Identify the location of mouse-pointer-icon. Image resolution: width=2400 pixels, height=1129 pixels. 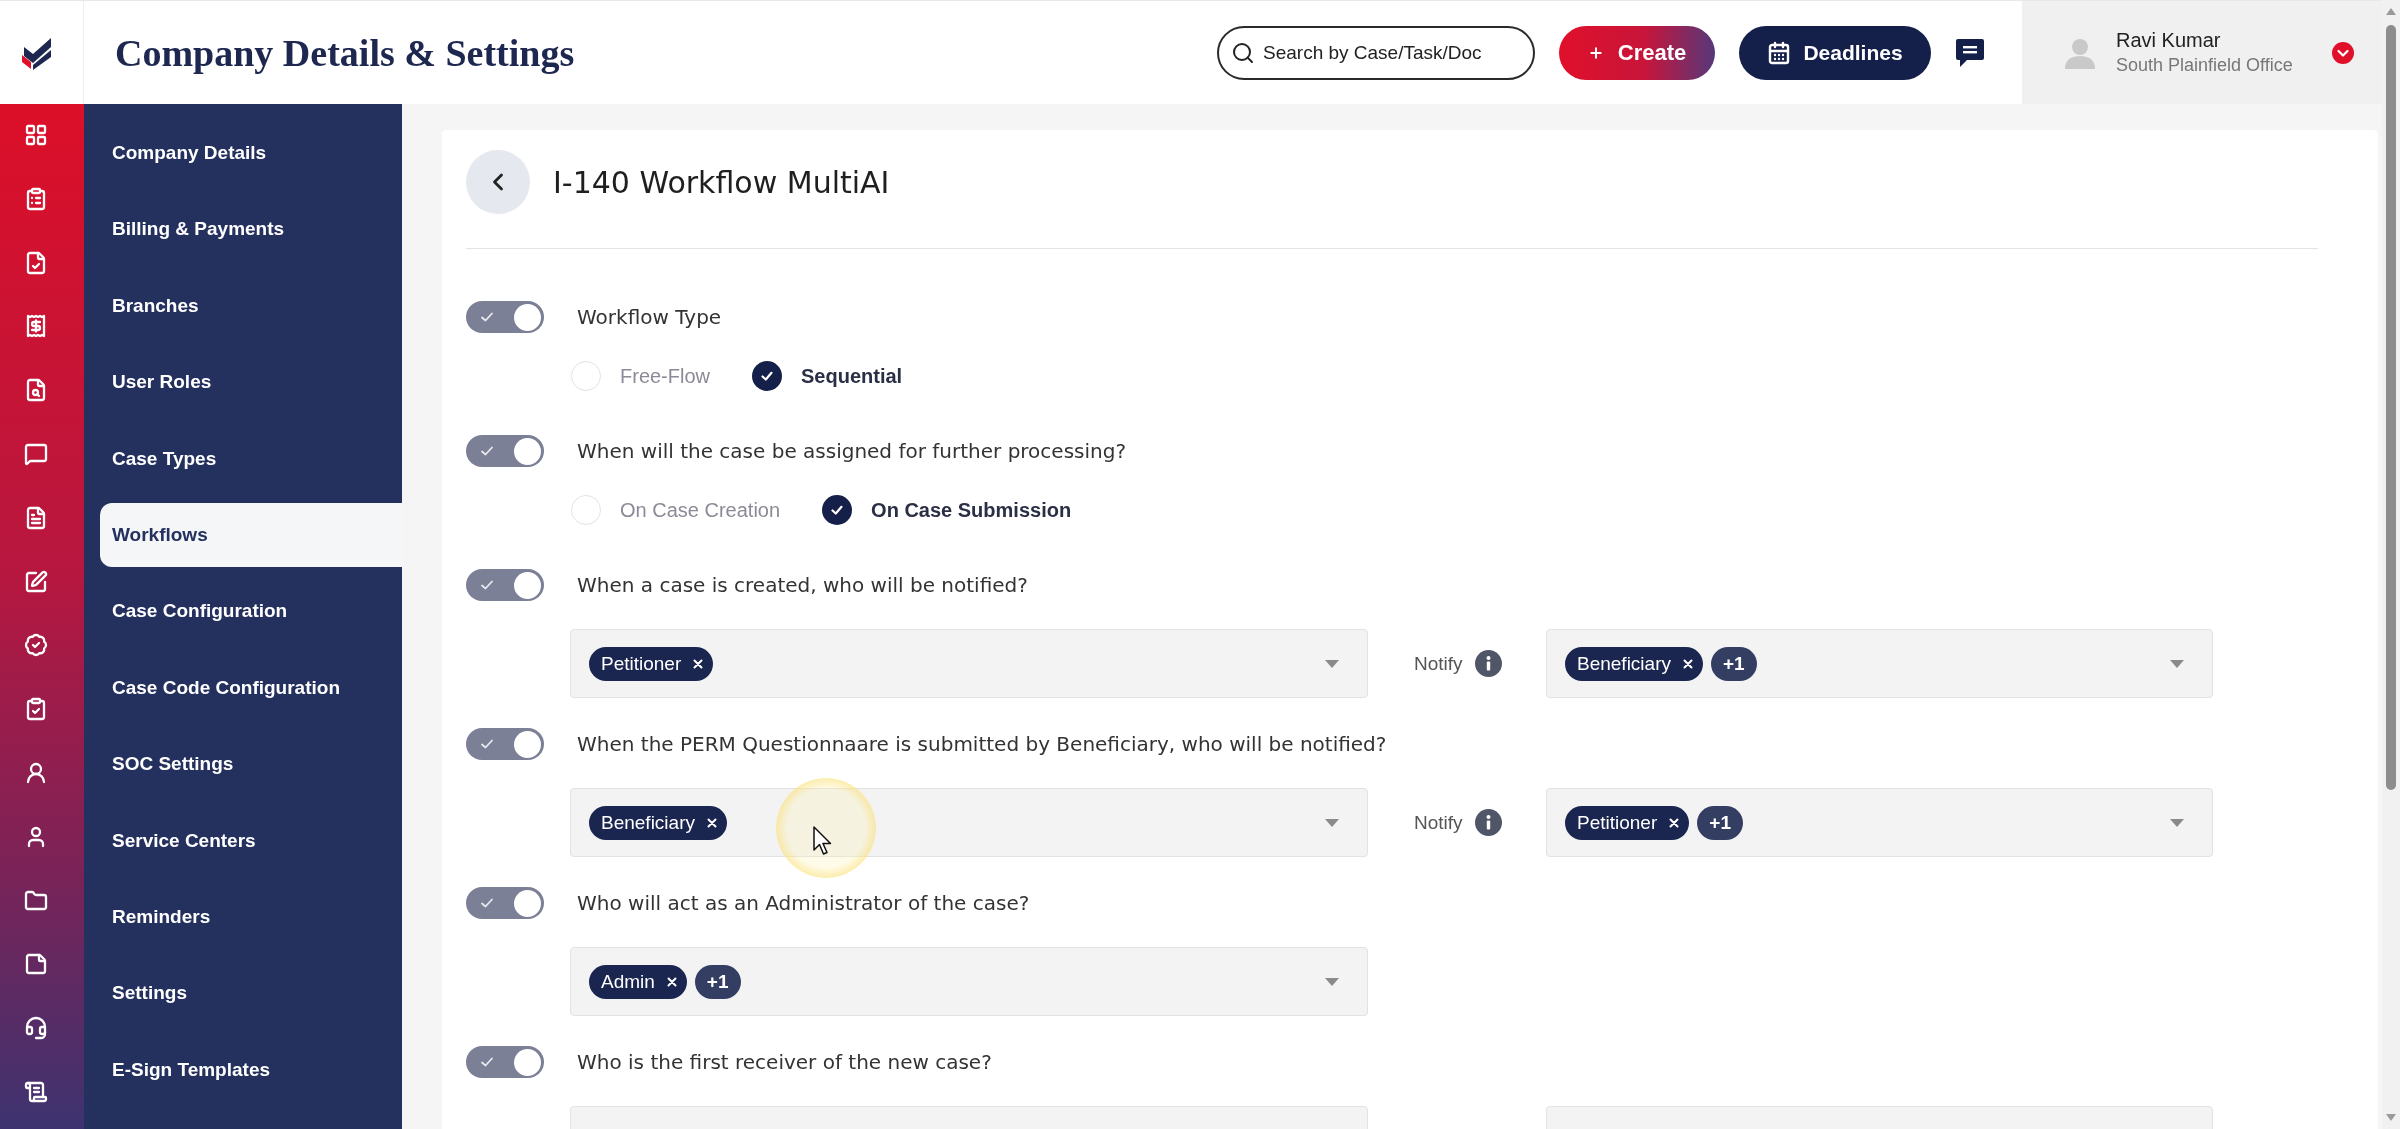
(823, 841).